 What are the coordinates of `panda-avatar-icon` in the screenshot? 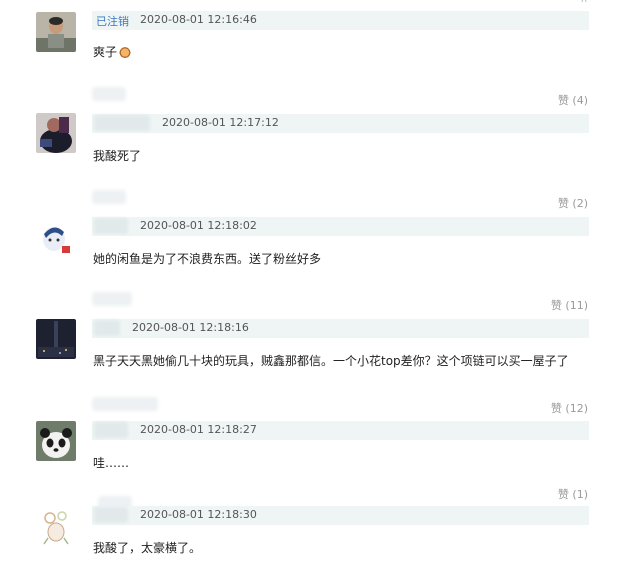 It's located at (56, 441).